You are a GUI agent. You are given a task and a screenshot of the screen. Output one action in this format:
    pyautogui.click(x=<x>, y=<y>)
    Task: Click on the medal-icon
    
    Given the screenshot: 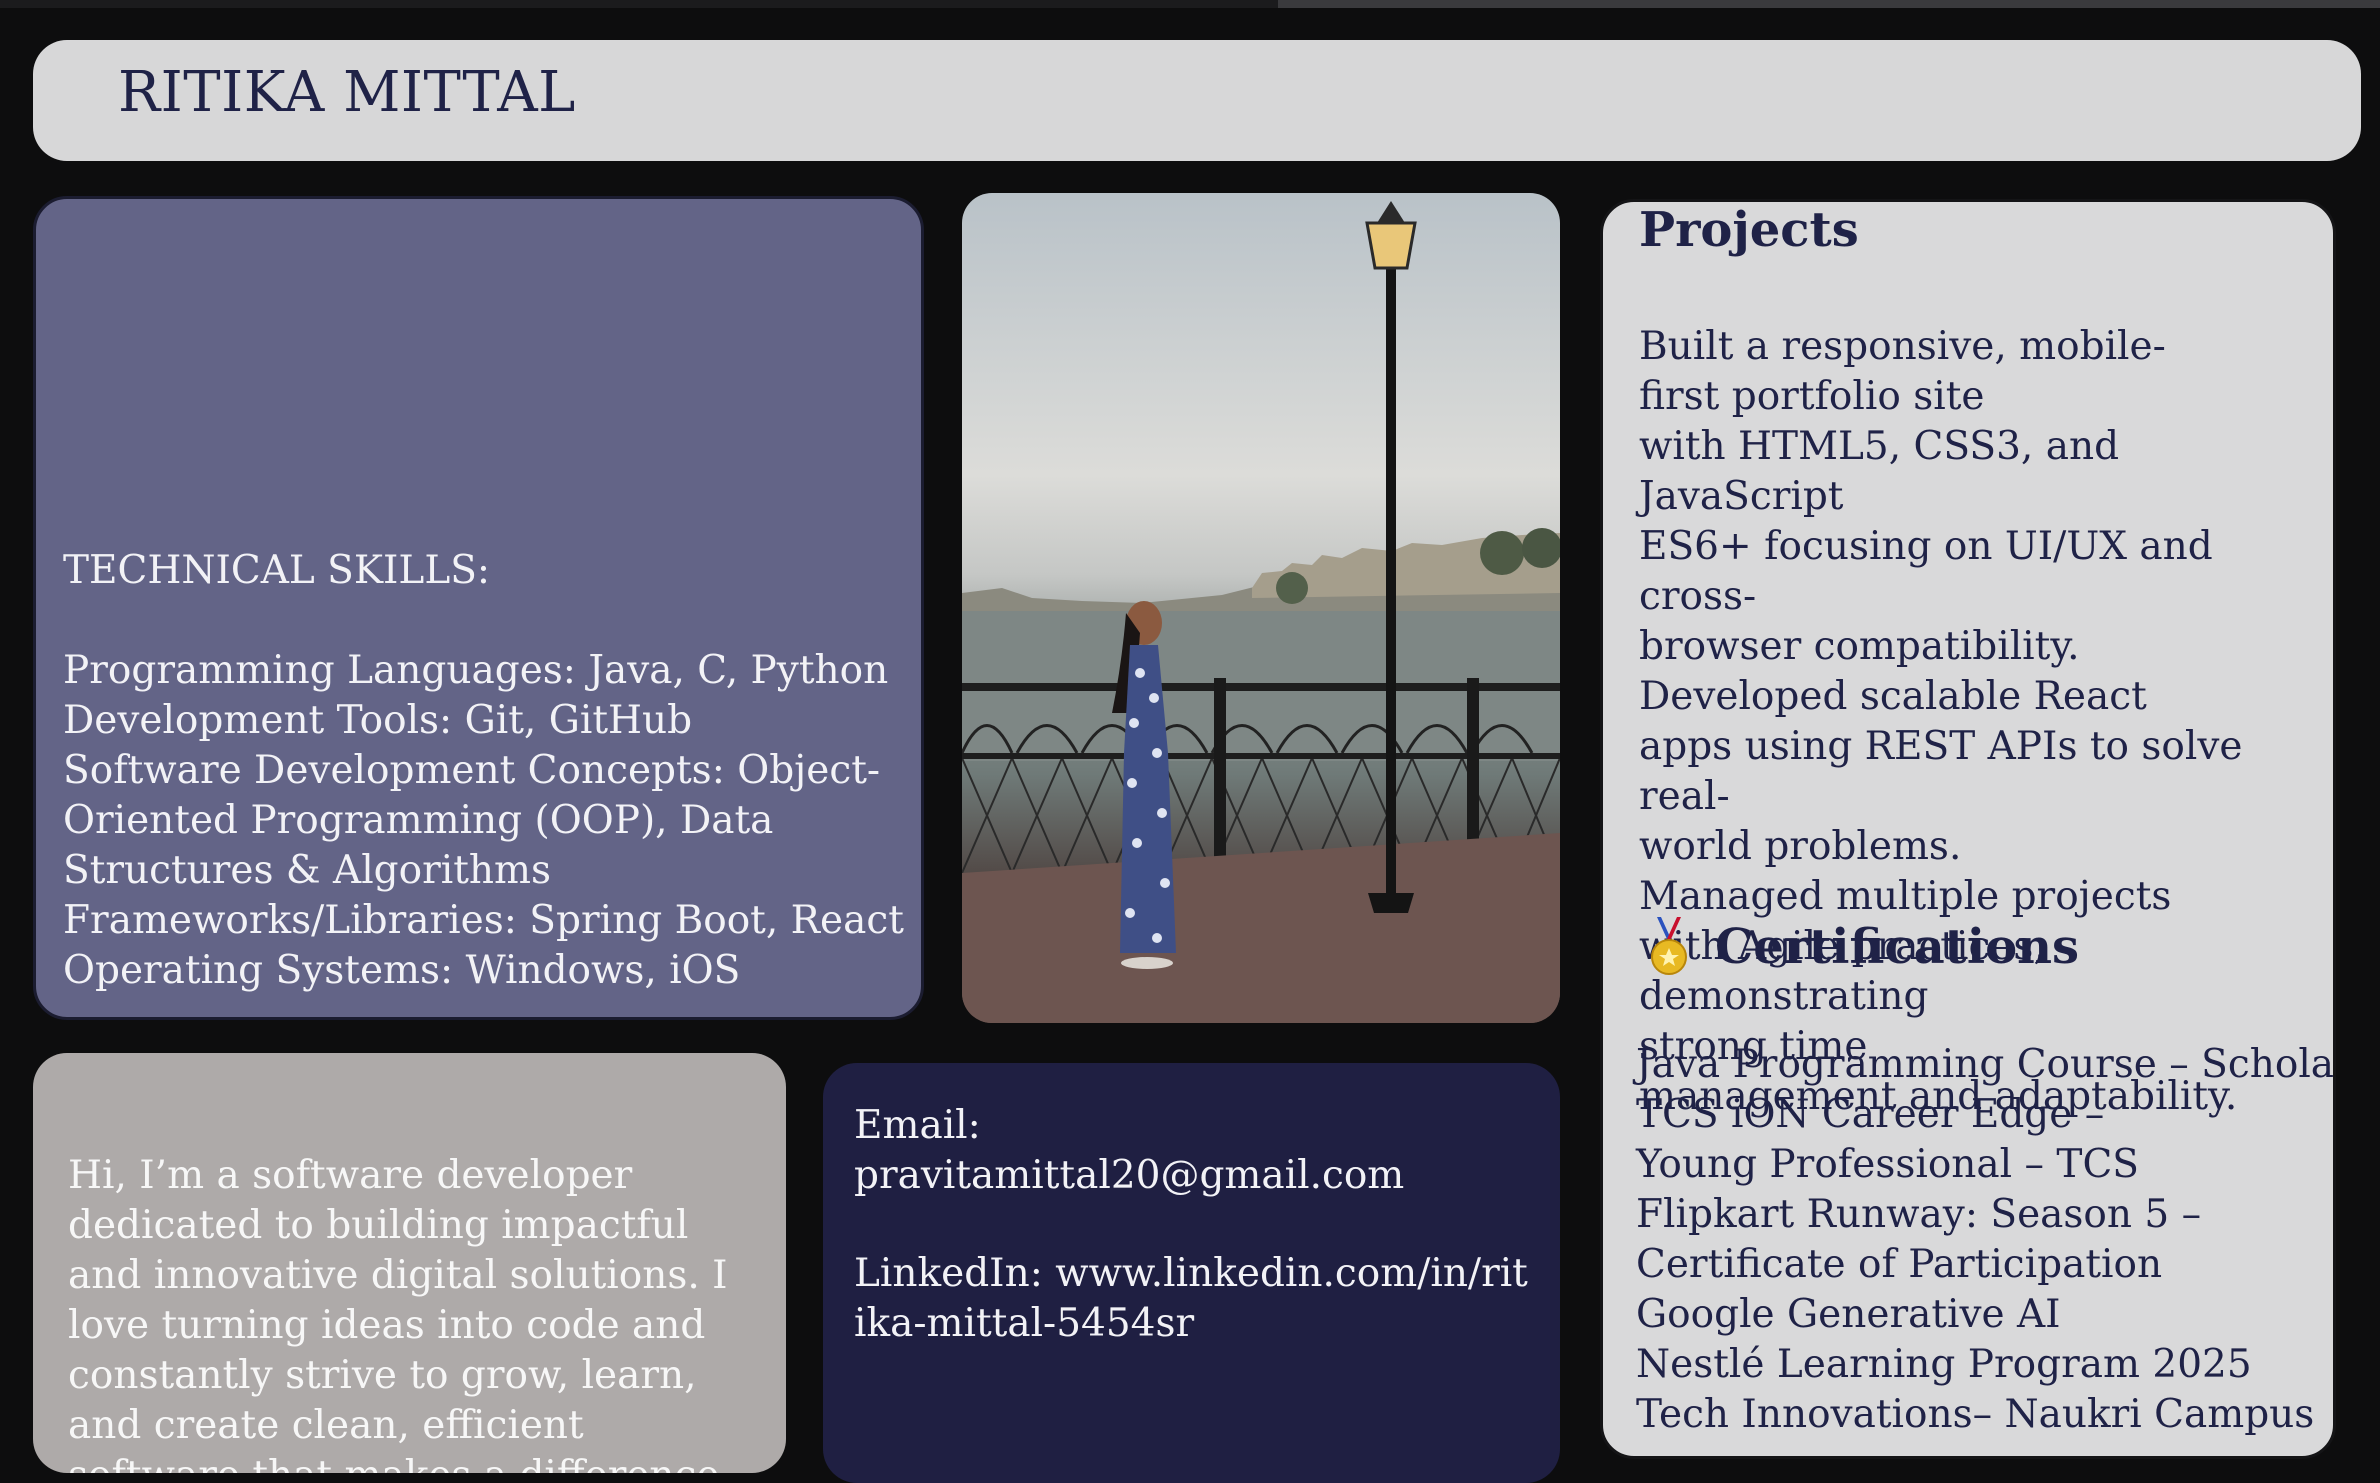 What is the action you would take?
    pyautogui.click(x=1669, y=946)
    